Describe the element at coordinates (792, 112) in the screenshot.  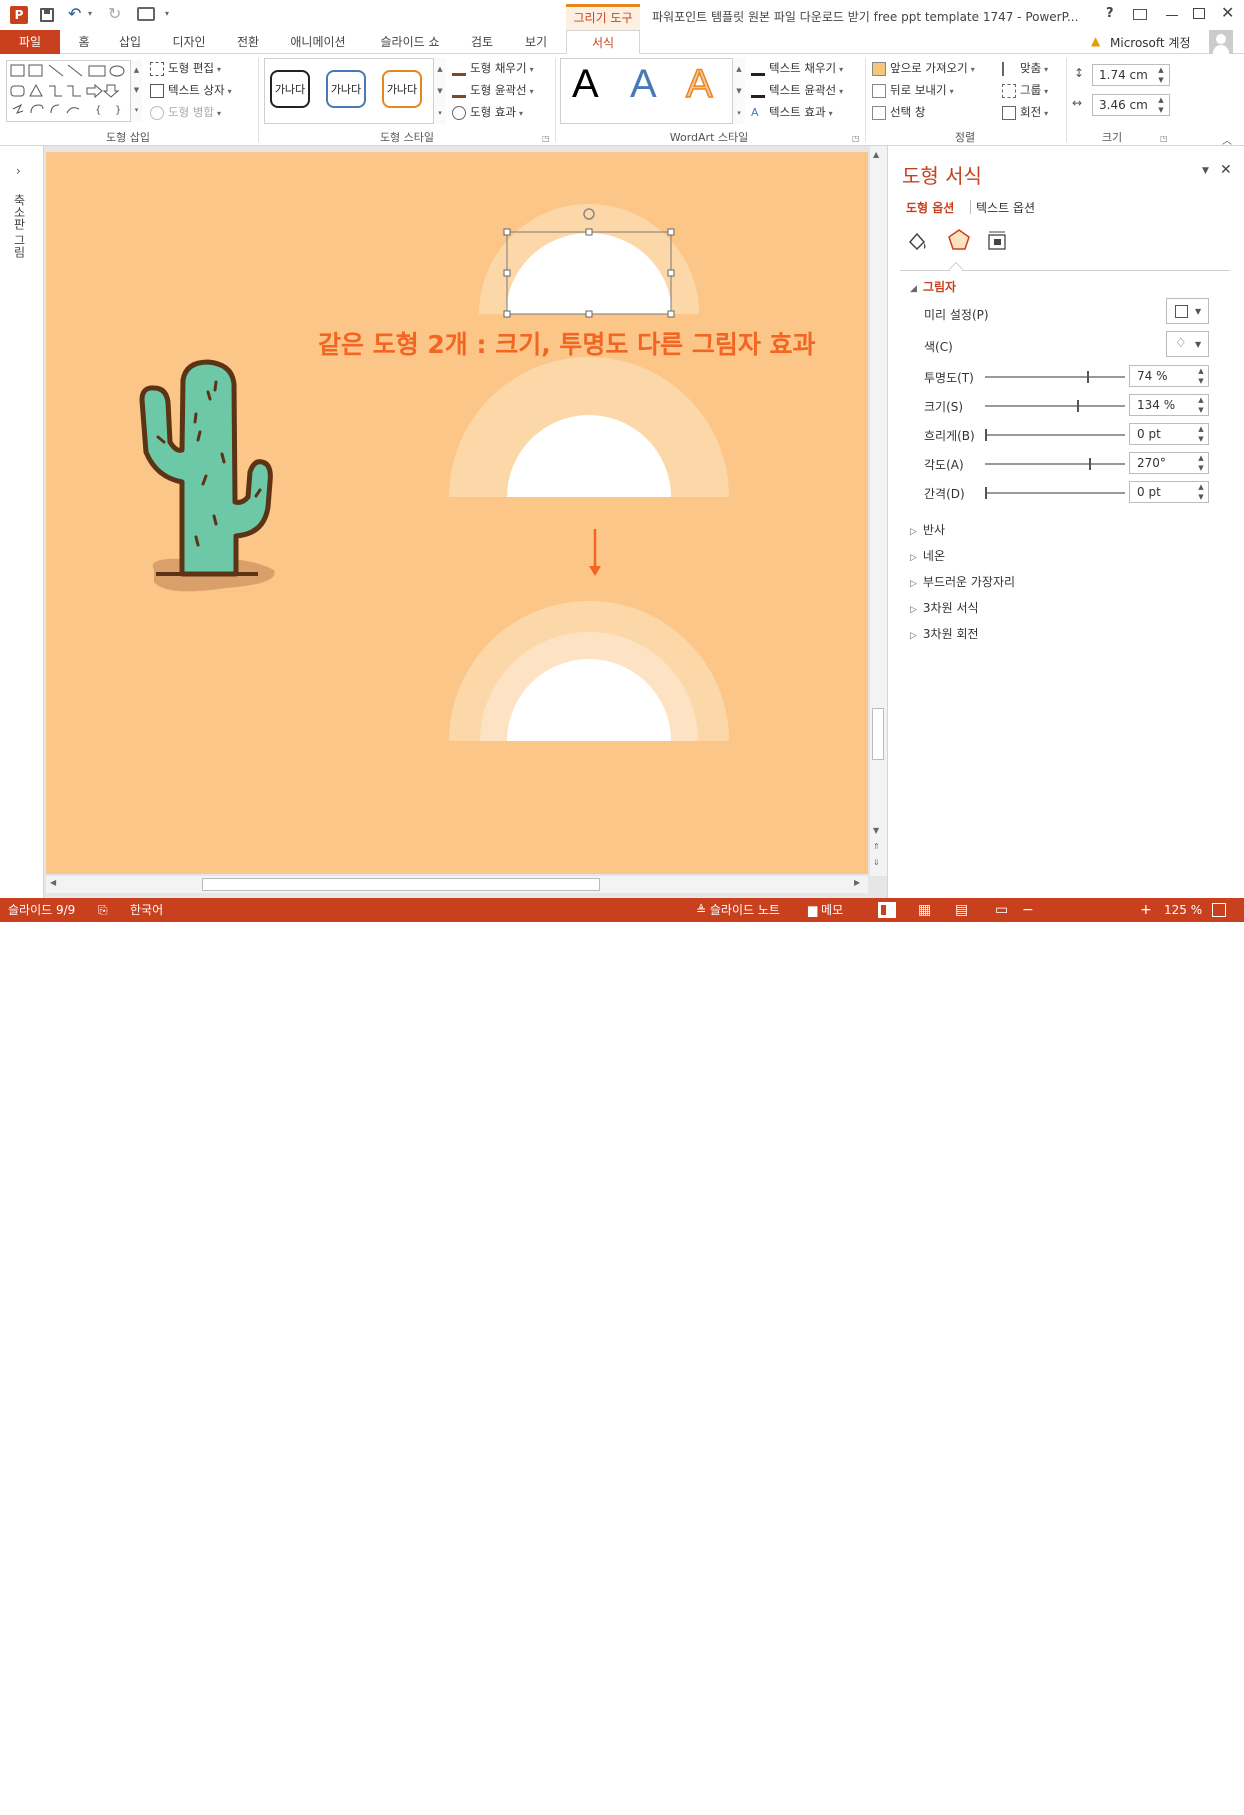
I see `text-effects-button: A 텍스트 효과 ▾` at that location.